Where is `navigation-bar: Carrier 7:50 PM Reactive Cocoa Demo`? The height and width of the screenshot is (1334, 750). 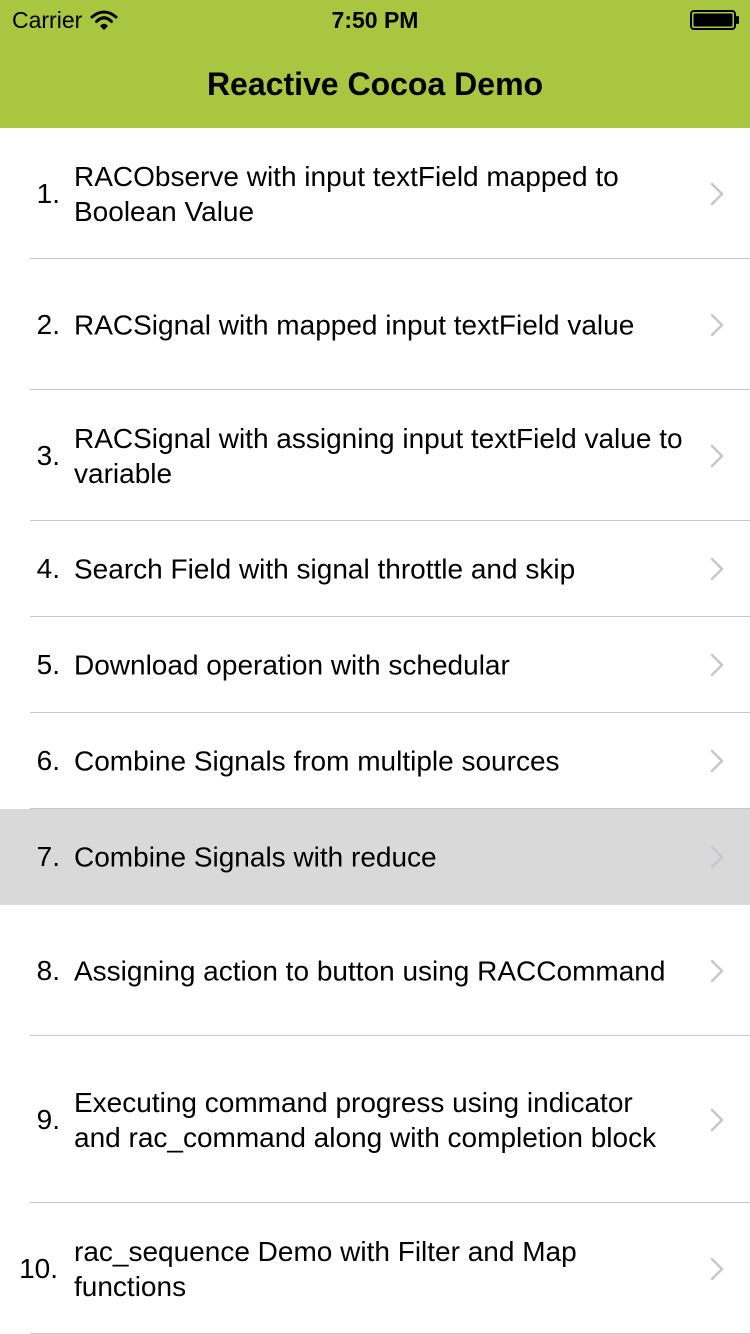 navigation-bar: Carrier 7:50 PM Reactive Cocoa Demo is located at coordinates (375, 64).